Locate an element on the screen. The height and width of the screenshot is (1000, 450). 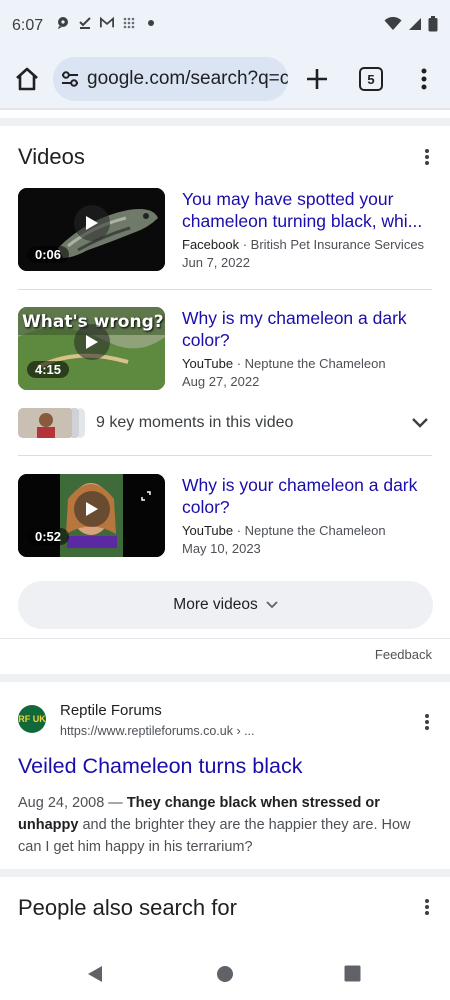
video-title-link: Why is my chameleon a dark color? is located at coordinates (308, 329).